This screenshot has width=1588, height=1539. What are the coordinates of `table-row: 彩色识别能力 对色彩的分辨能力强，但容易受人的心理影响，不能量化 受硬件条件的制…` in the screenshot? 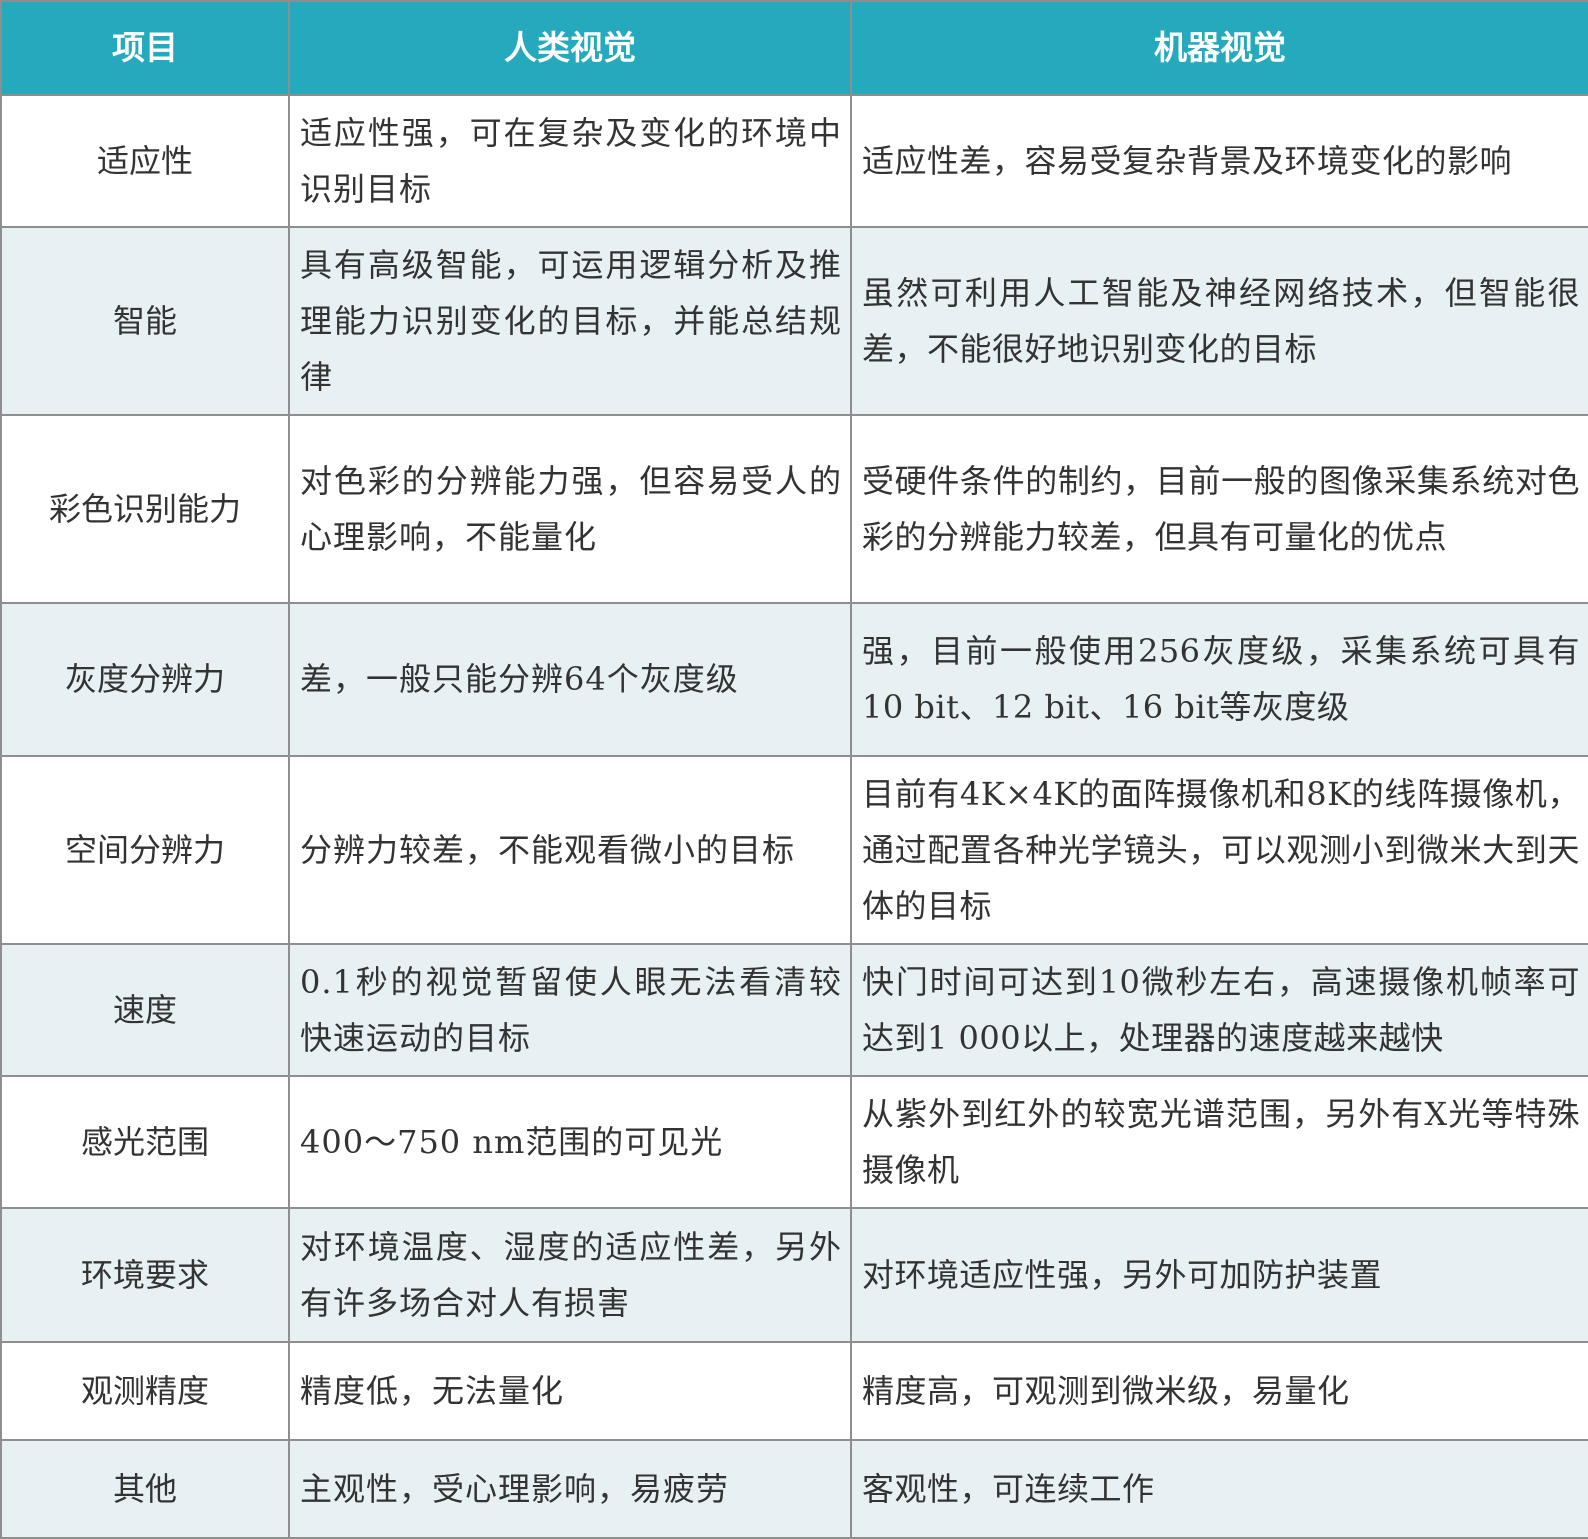 It's located at (794, 509).